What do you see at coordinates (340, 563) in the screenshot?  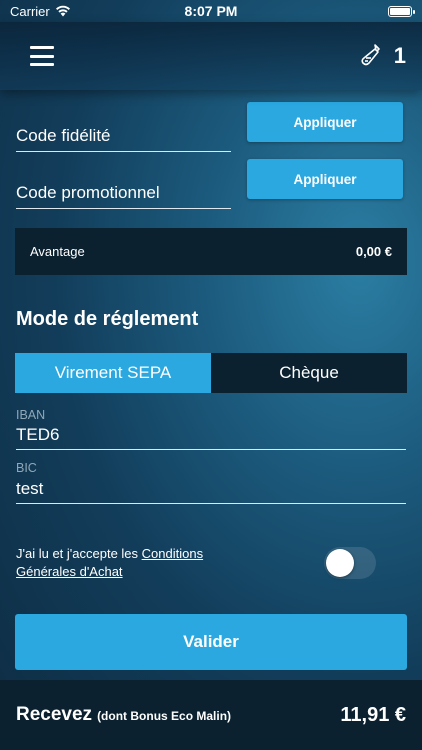 I see `toggle-knob` at bounding box center [340, 563].